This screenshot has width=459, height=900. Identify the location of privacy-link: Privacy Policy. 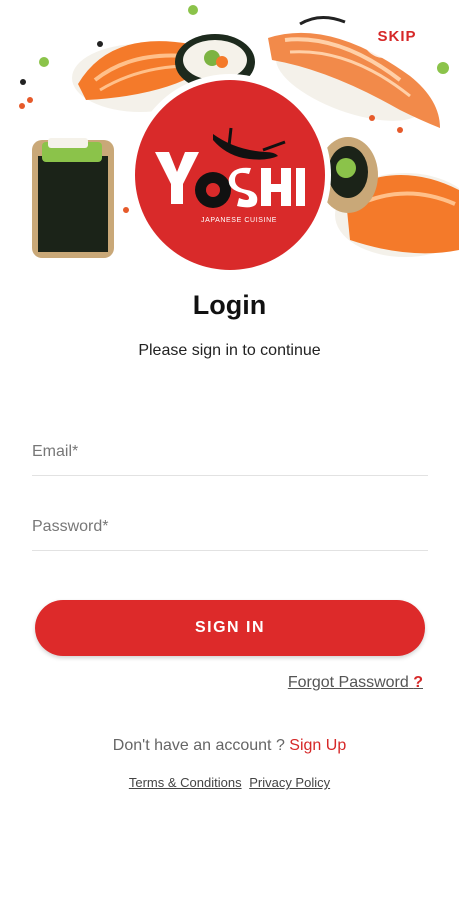
(289, 782).